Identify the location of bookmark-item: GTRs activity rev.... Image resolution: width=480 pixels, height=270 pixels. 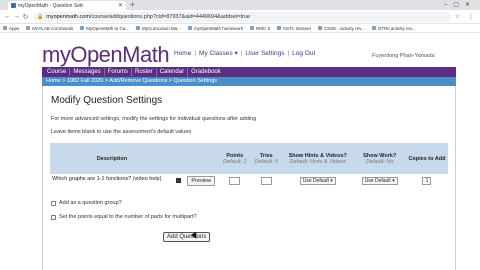
(393, 28).